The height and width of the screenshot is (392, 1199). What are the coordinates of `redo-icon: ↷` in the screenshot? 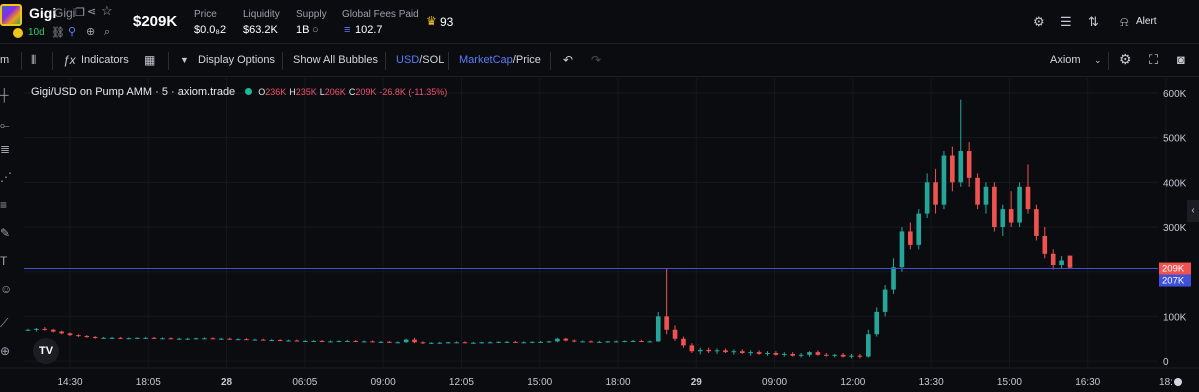 It's located at (596, 60).